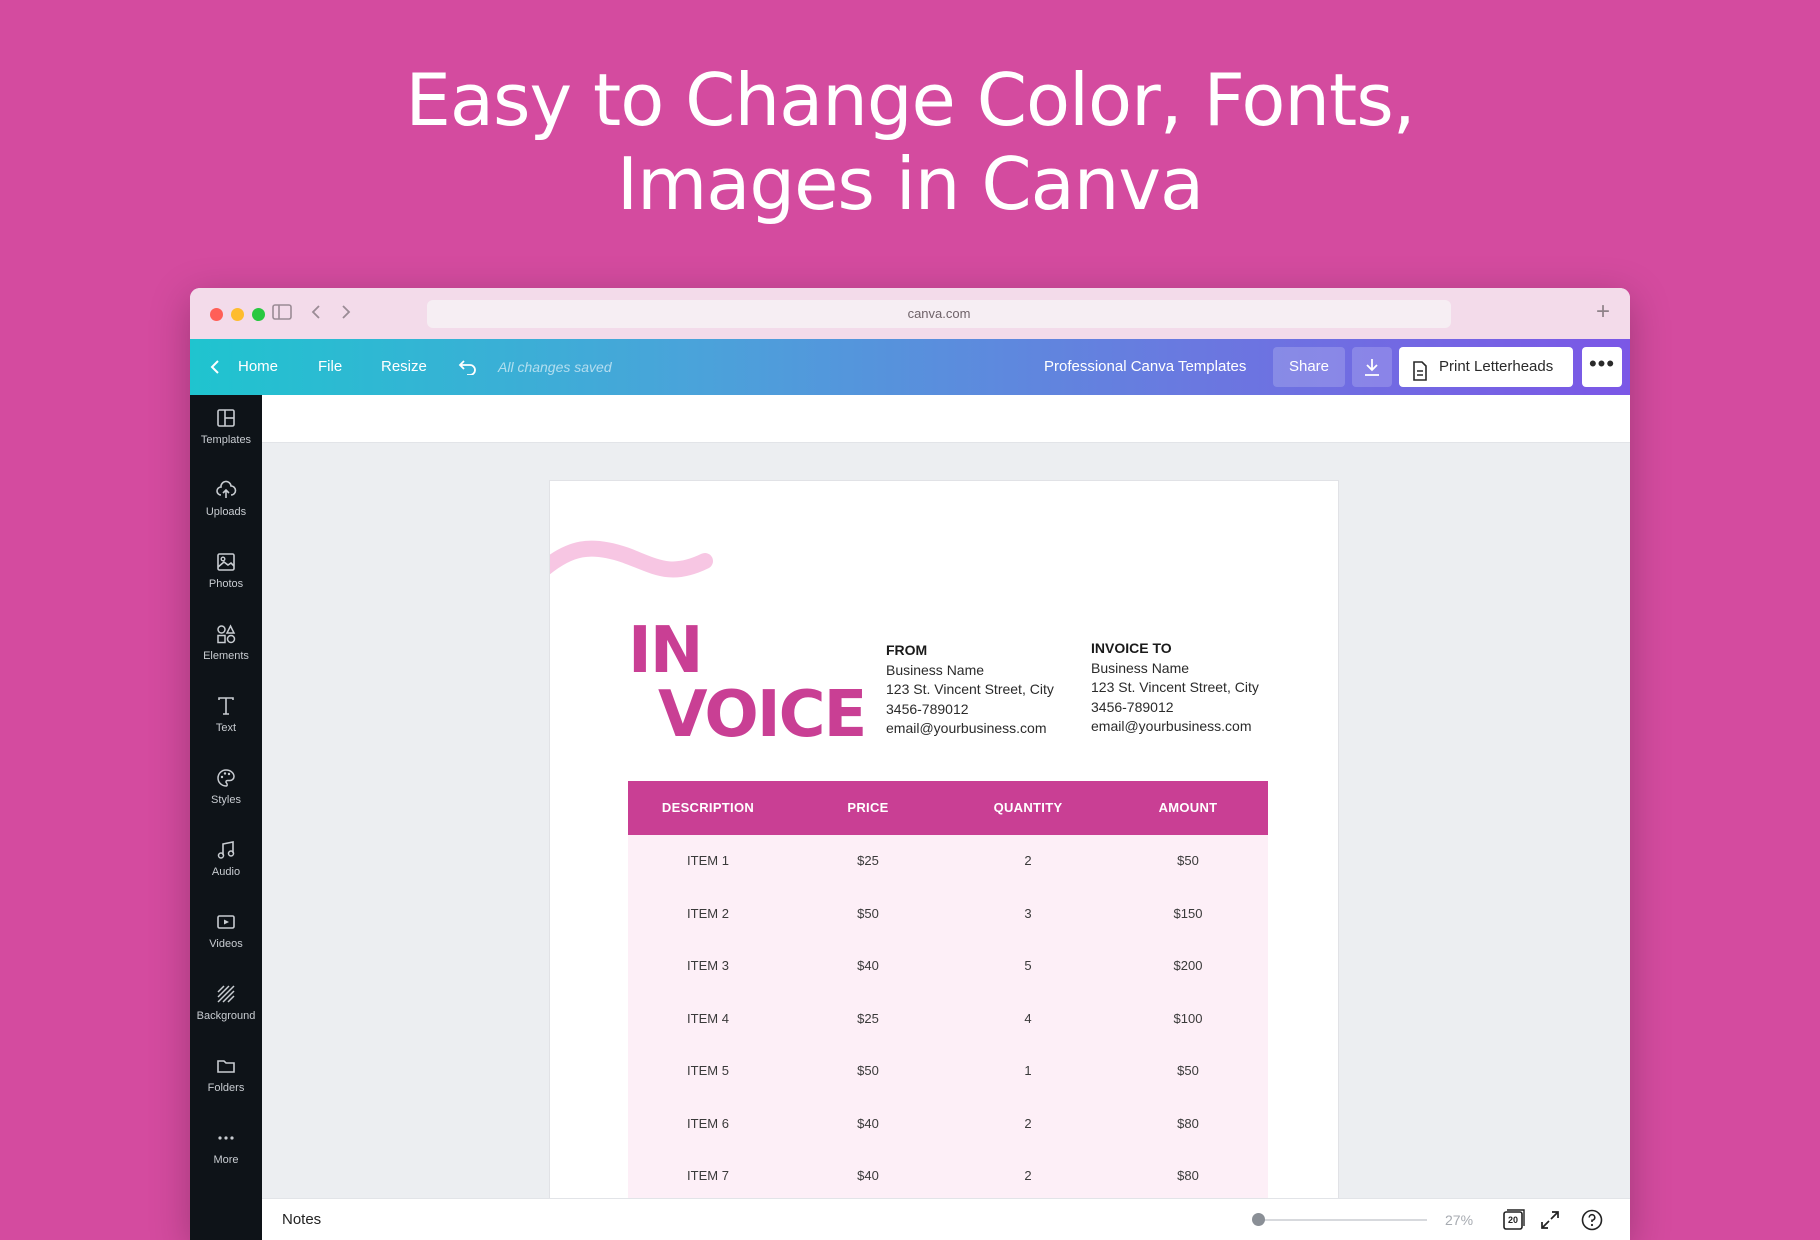  What do you see at coordinates (708, 807) in the screenshot?
I see `column-header: DESCRIPTION` at bounding box center [708, 807].